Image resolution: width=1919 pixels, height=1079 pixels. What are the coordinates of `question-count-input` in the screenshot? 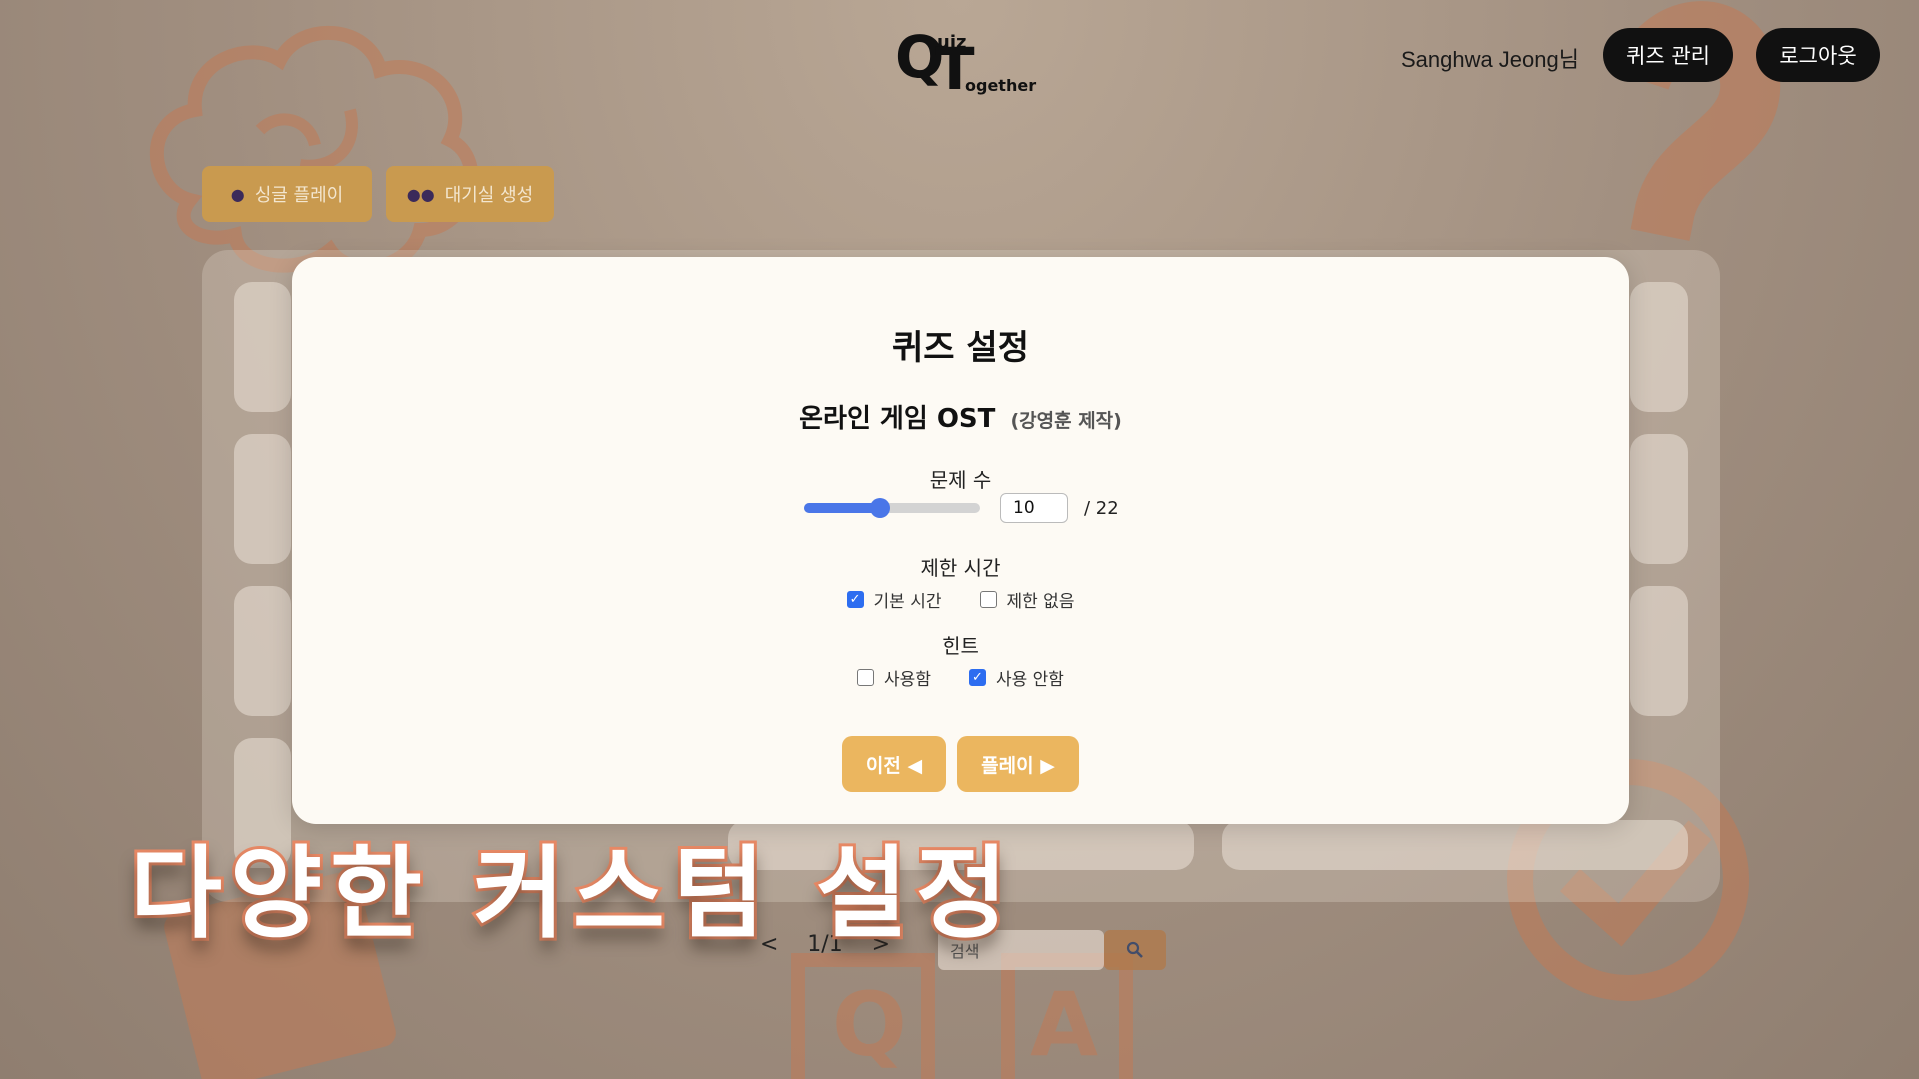 It's located at (1034, 508).